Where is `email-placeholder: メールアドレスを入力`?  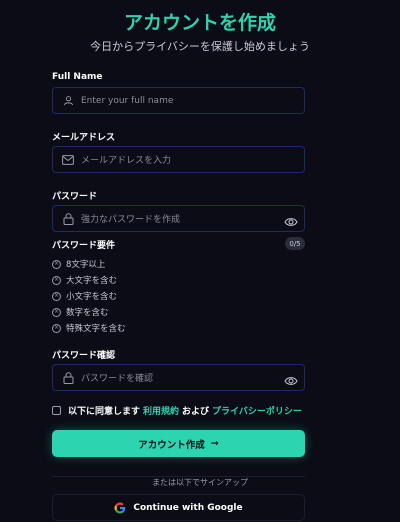 email-placeholder: メールアドレスを入力 is located at coordinates (126, 161).